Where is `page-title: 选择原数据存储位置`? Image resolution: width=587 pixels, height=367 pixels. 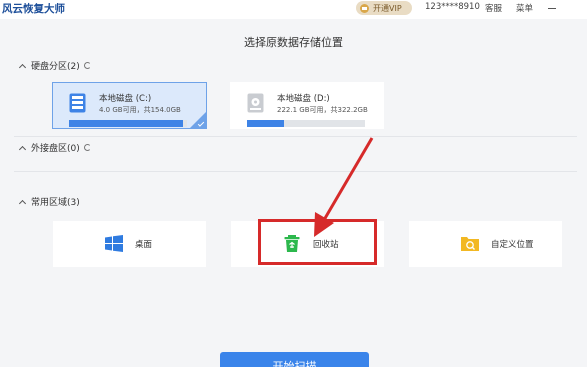
page-title: 选择原数据存储位置 is located at coordinates (293, 42).